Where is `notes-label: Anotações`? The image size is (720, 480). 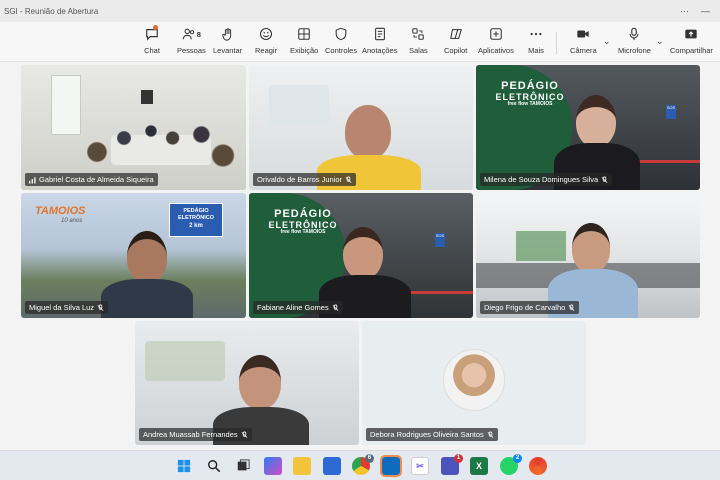 notes-label: Anotações is located at coordinates (380, 50).